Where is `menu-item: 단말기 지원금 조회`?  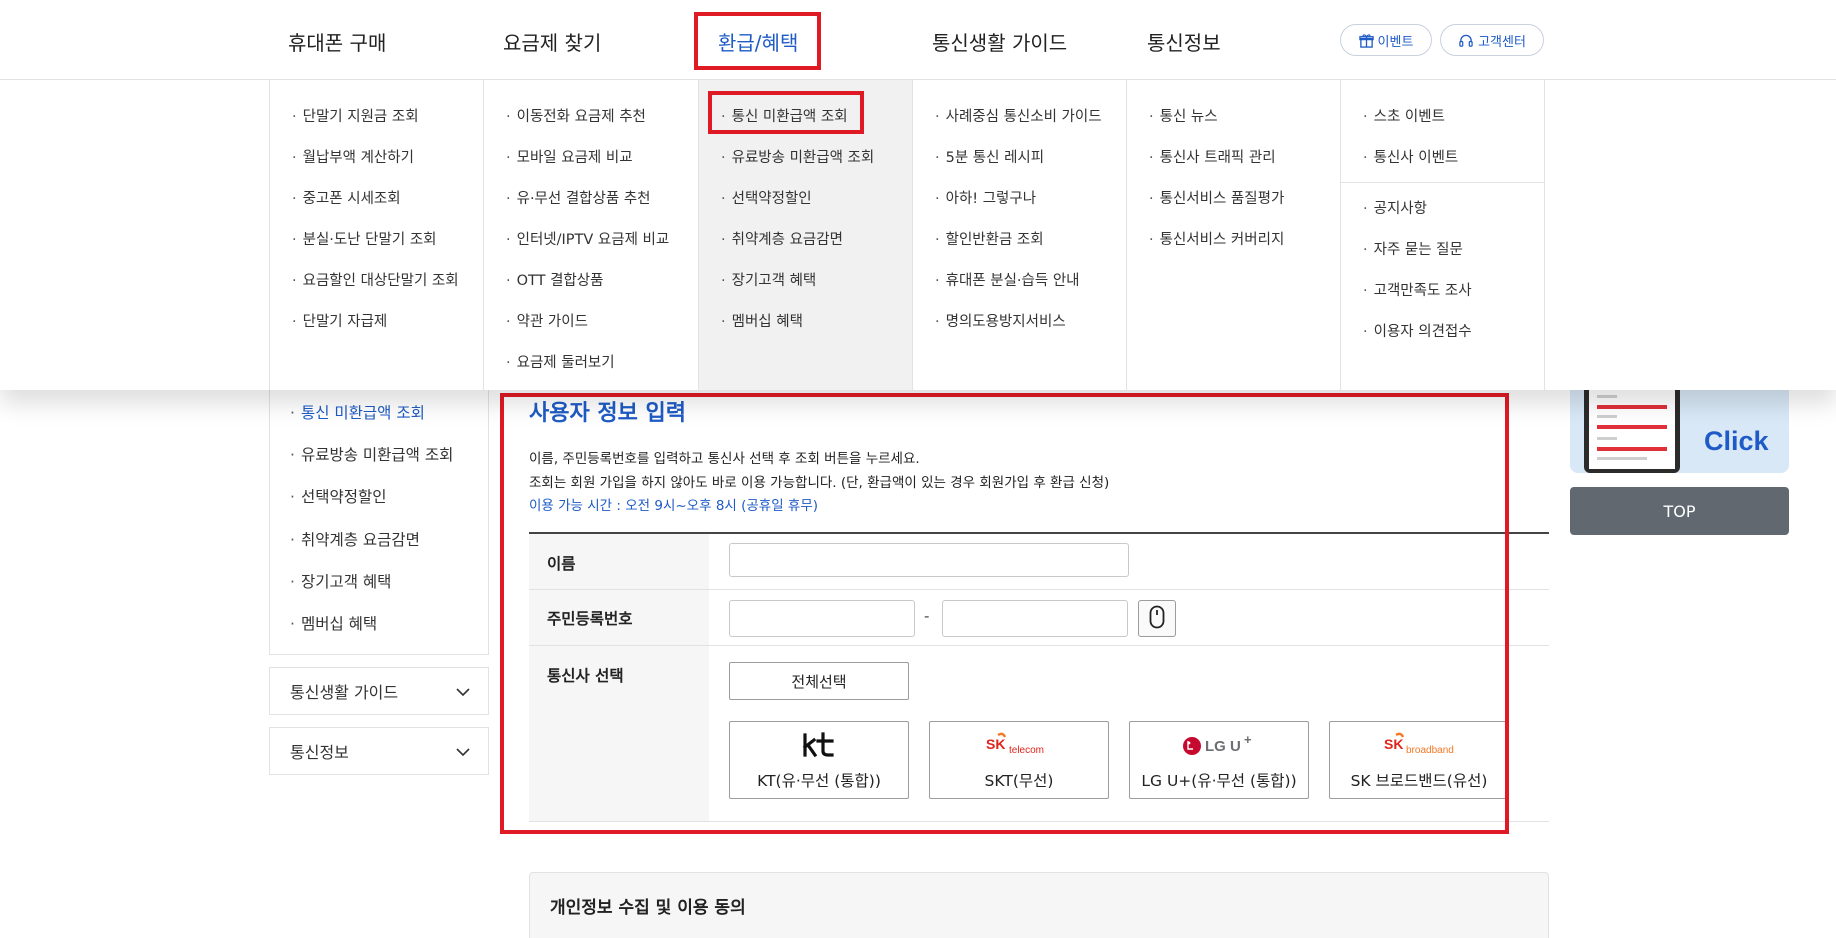 menu-item: 단말기 지원금 조회 is located at coordinates (355, 115).